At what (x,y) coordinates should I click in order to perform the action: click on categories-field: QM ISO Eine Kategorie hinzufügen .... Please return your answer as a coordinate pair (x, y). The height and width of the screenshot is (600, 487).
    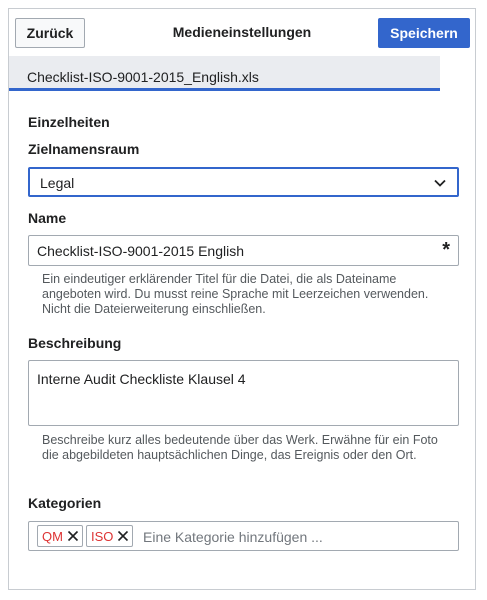
    Looking at the image, I should click on (243, 536).